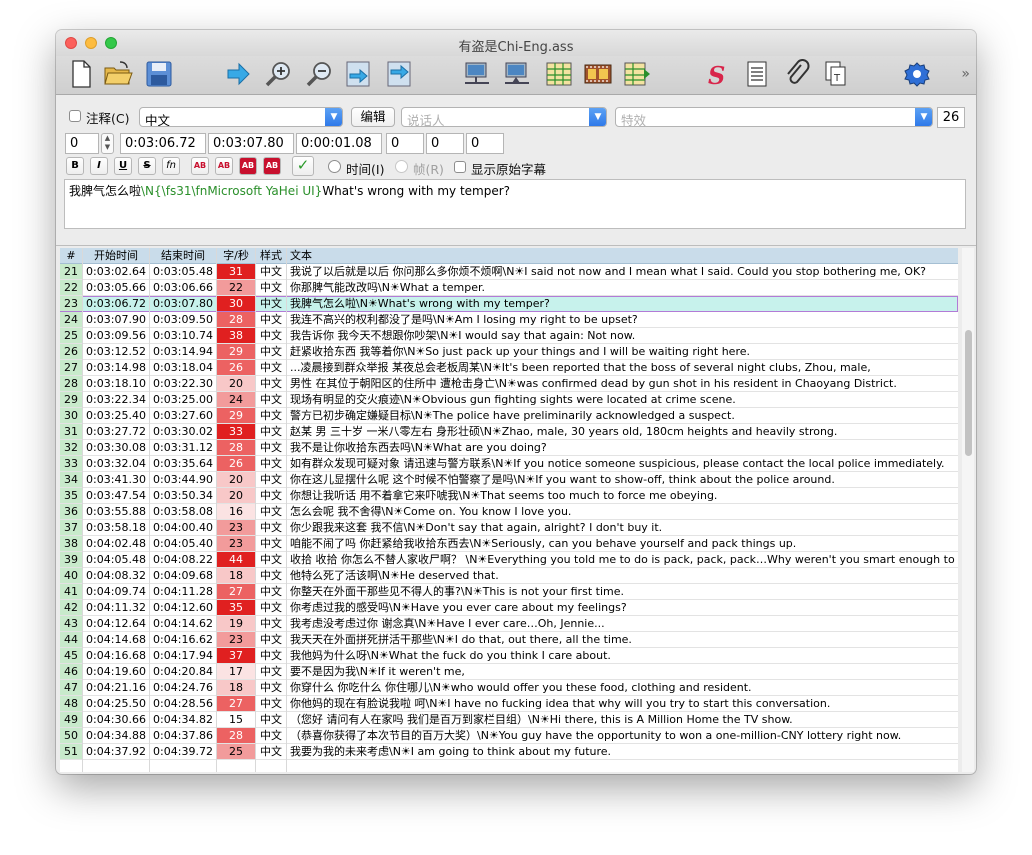 The image size is (1032, 855). I want to click on video-frame-end-icon, so click(517, 74).